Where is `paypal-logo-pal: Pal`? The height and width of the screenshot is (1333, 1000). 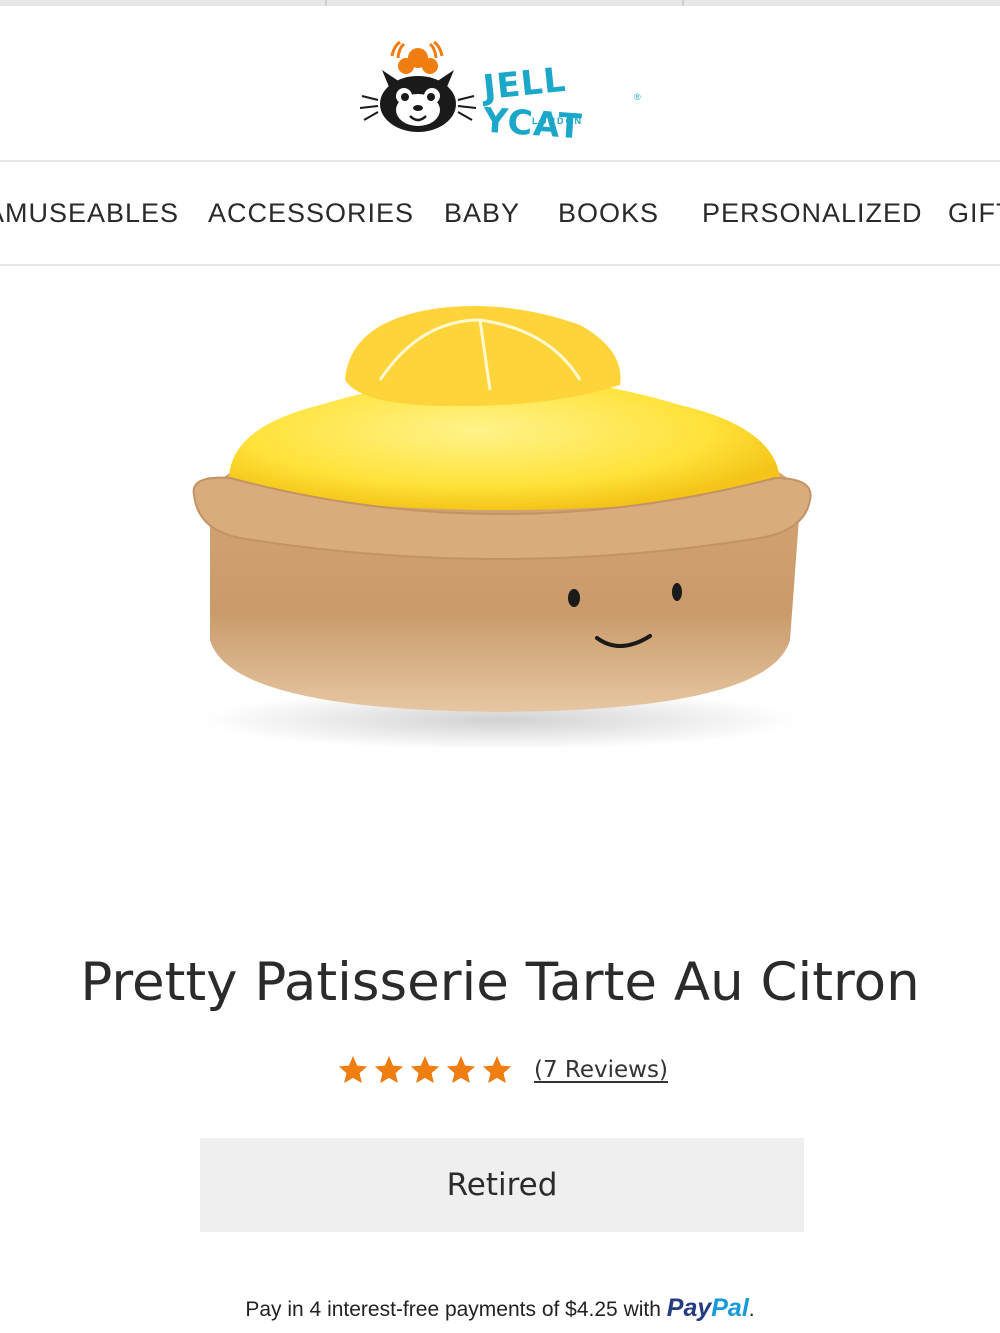 paypal-logo-pal: Pal is located at coordinates (730, 1308).